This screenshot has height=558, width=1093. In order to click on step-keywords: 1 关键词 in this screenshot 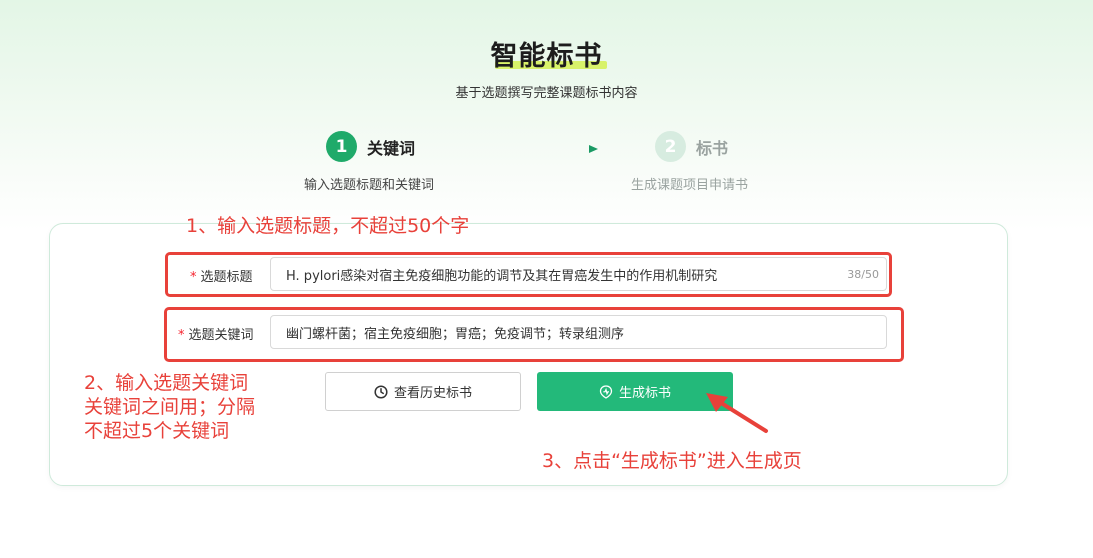, I will do `click(370, 146)`.